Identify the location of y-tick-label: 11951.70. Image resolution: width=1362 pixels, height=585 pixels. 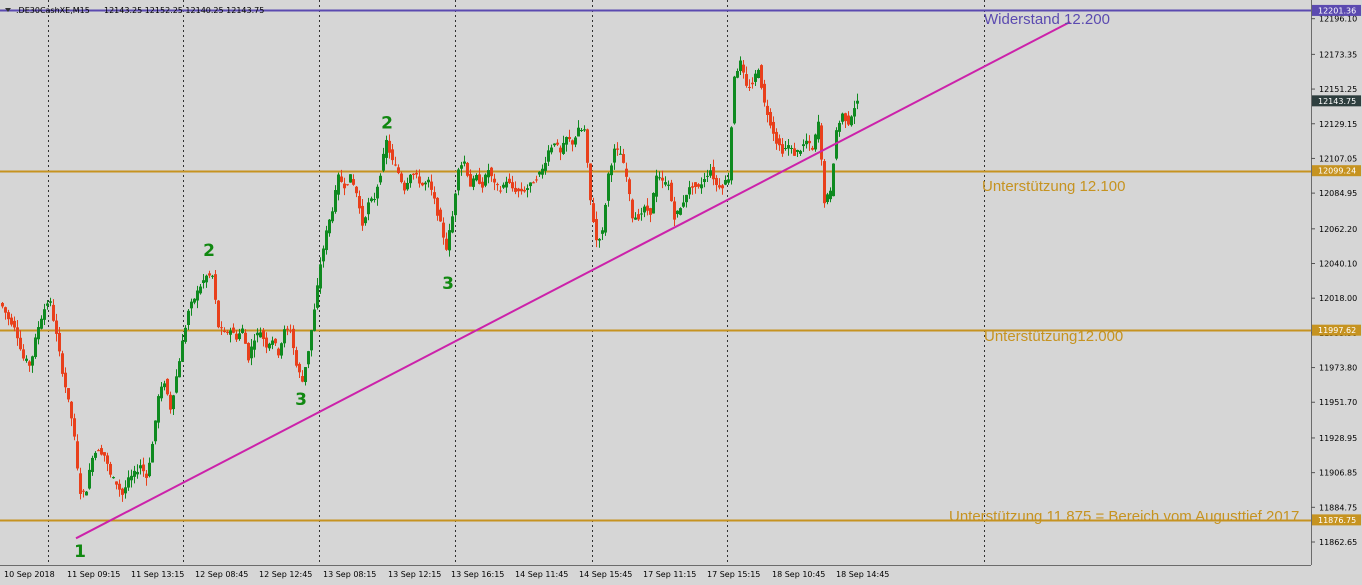
(1338, 402).